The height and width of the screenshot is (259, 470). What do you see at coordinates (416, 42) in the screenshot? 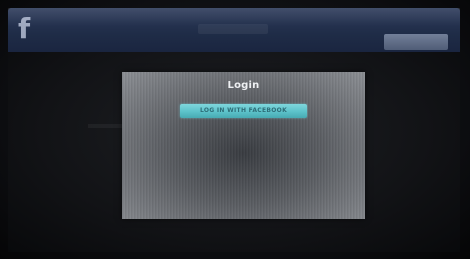
I see `top-bar-button` at bounding box center [416, 42].